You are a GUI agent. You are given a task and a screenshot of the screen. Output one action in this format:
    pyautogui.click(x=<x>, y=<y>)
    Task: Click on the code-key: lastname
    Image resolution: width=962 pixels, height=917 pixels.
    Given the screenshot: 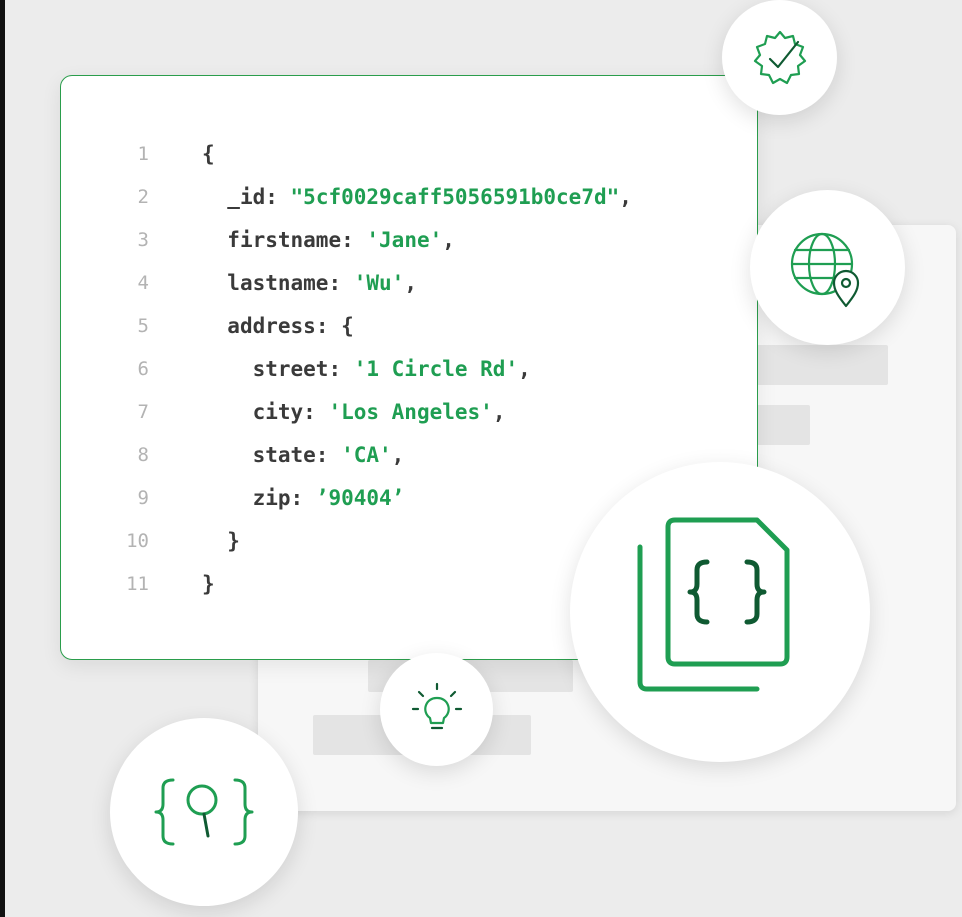 What is the action you would take?
    pyautogui.click(x=278, y=283)
    